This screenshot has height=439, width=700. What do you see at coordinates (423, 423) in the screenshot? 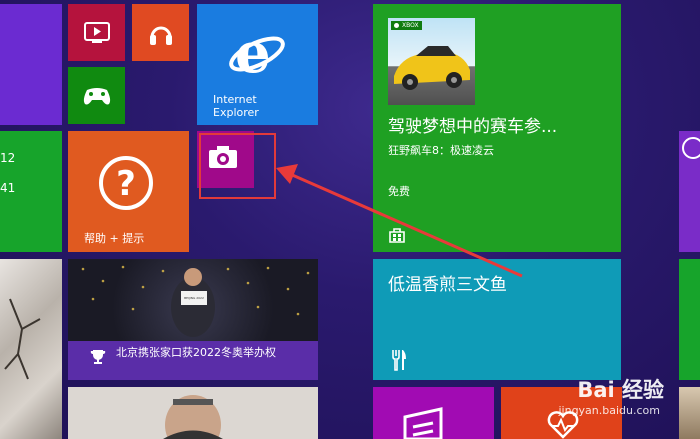
I see `games-icon` at bounding box center [423, 423].